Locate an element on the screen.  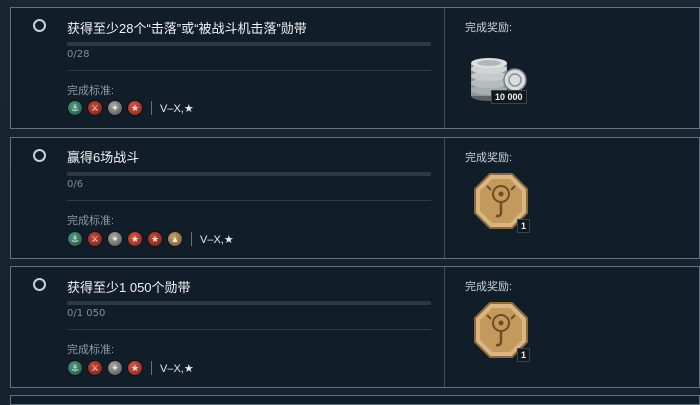
mission-card is located at coordinates (355, 400).